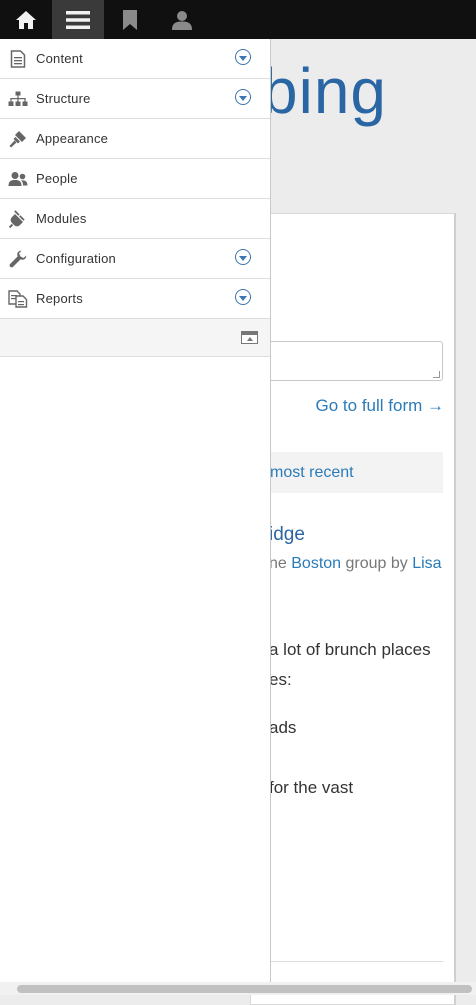 This screenshot has height=1005, width=476. What do you see at coordinates (283, 727) in the screenshot?
I see `post-body-line: ads` at bounding box center [283, 727].